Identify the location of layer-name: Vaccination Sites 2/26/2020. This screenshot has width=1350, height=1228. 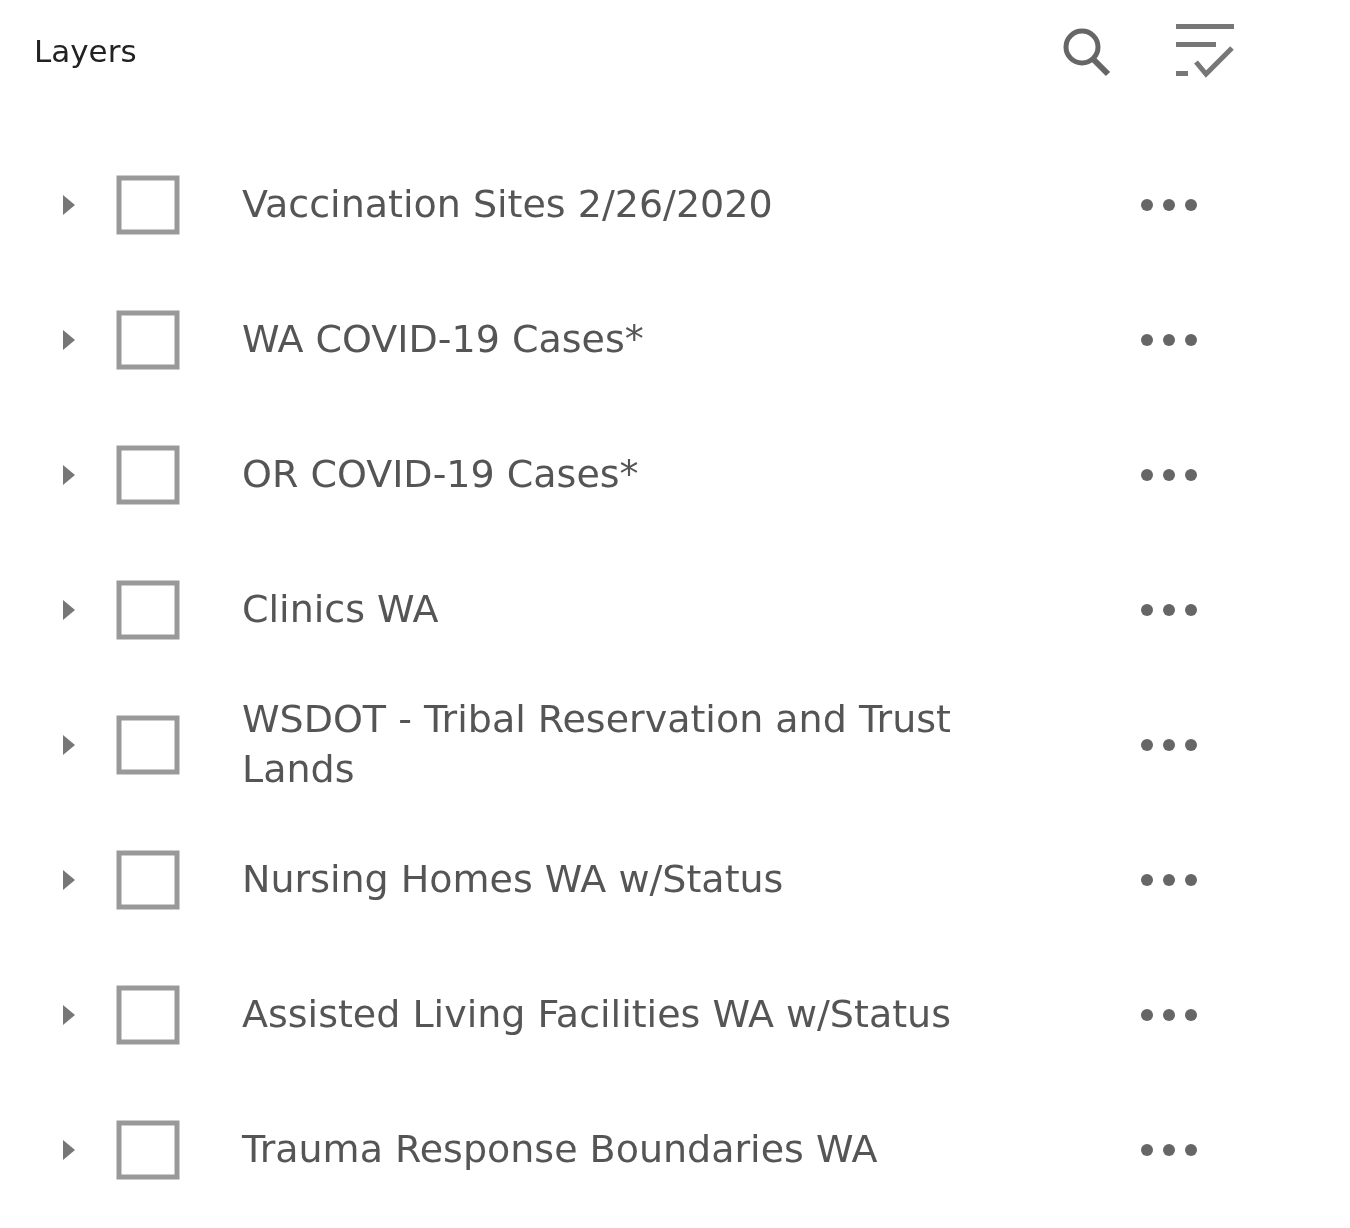
(508, 204).